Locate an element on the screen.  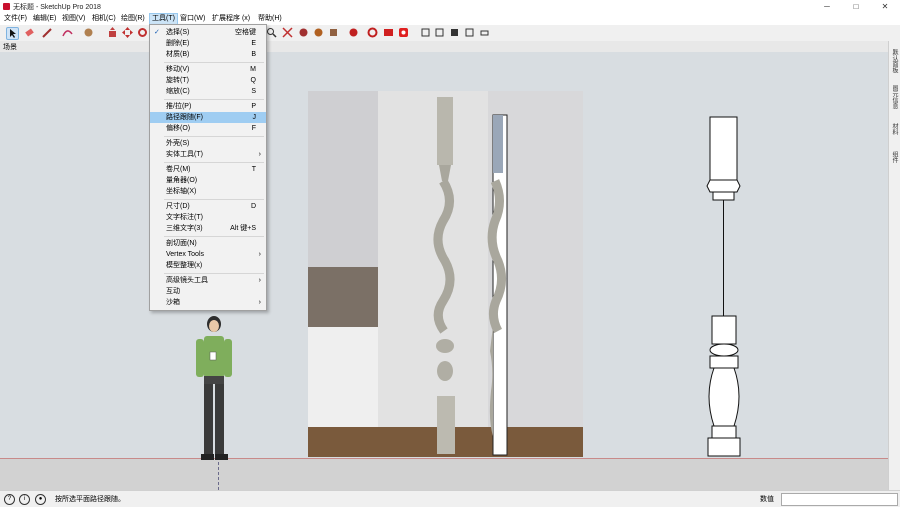
tray-tab-materials: 材料 is located at coordinates (895, 129).